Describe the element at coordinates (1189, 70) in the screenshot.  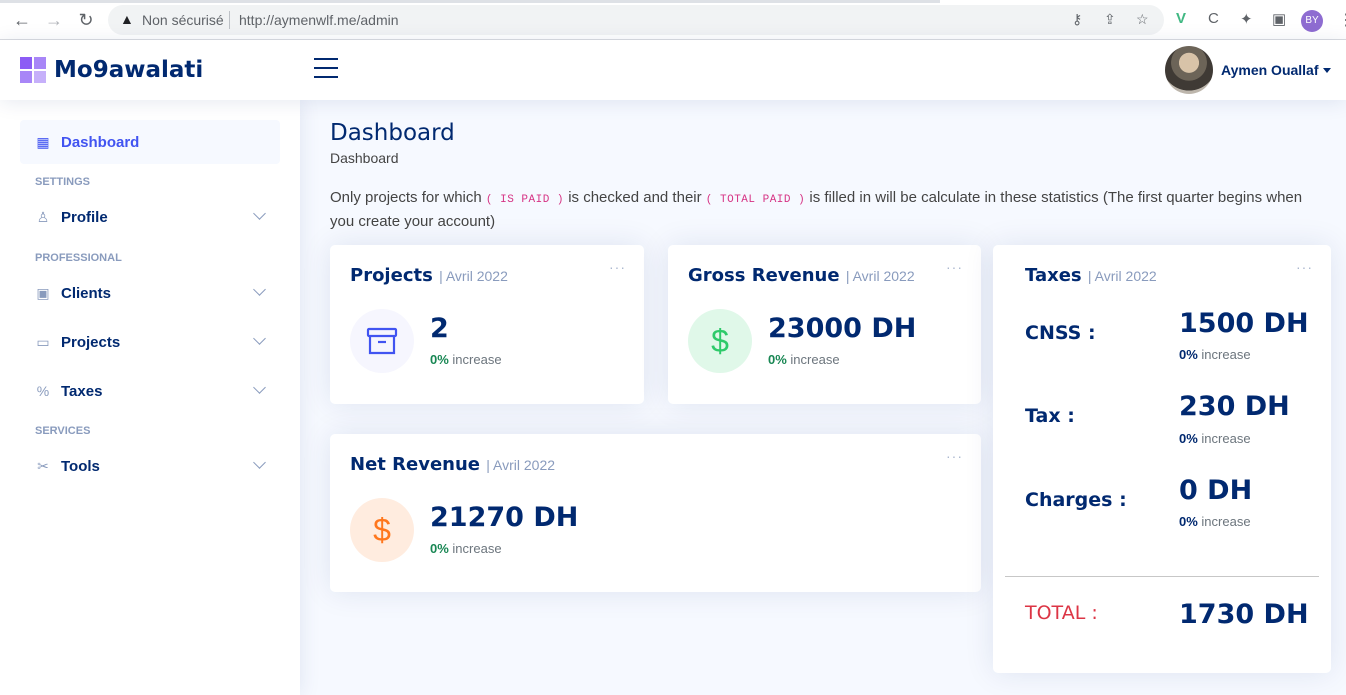
I see `avatar` at that location.